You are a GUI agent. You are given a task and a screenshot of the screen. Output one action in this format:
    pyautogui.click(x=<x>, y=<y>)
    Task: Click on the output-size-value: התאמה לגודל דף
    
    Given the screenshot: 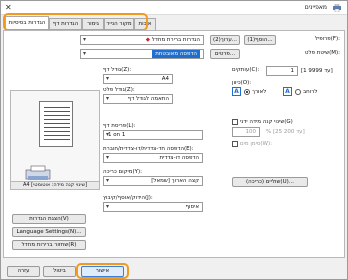 What is the action you would take?
    pyautogui.click(x=148, y=99)
    